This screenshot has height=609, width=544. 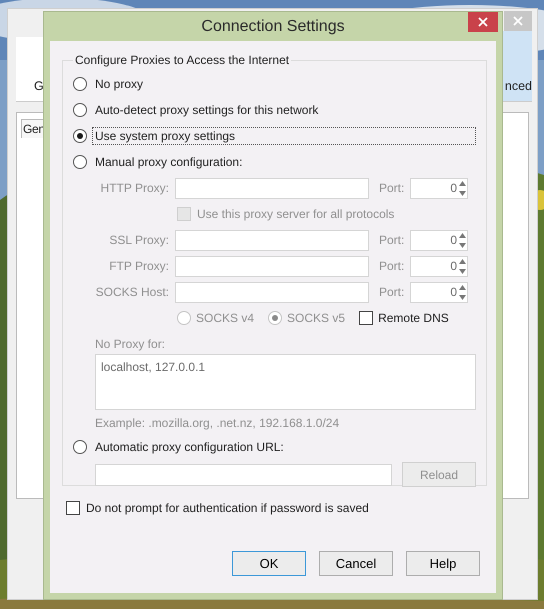 I want to click on field-label: FTP Proxy:, so click(x=138, y=266).